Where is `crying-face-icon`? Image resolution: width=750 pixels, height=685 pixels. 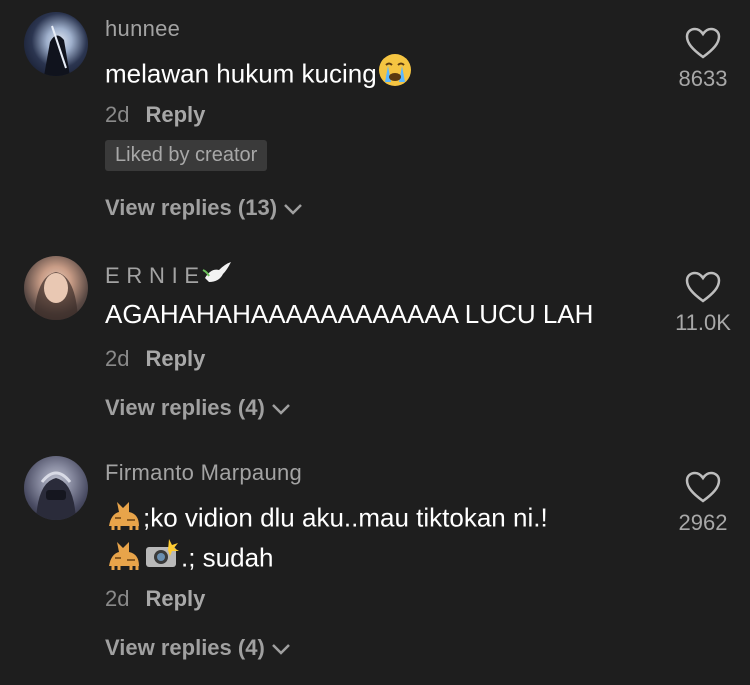
crying-face-icon is located at coordinates (395, 75).